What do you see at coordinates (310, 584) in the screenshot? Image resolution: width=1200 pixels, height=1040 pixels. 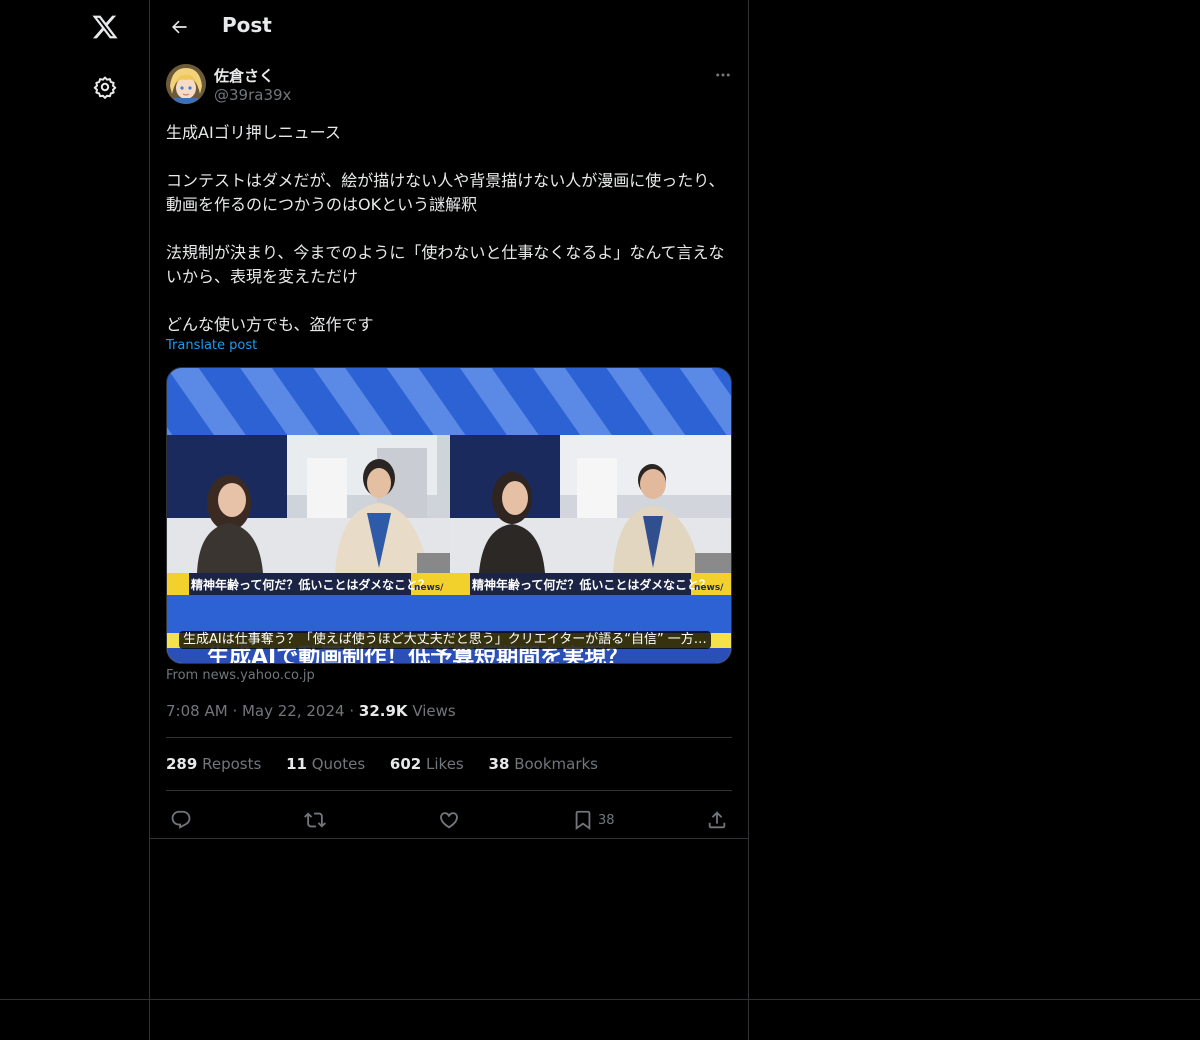 I see `ticker-left: 精神年齢って何だ？低いことはダメなこと？` at bounding box center [310, 584].